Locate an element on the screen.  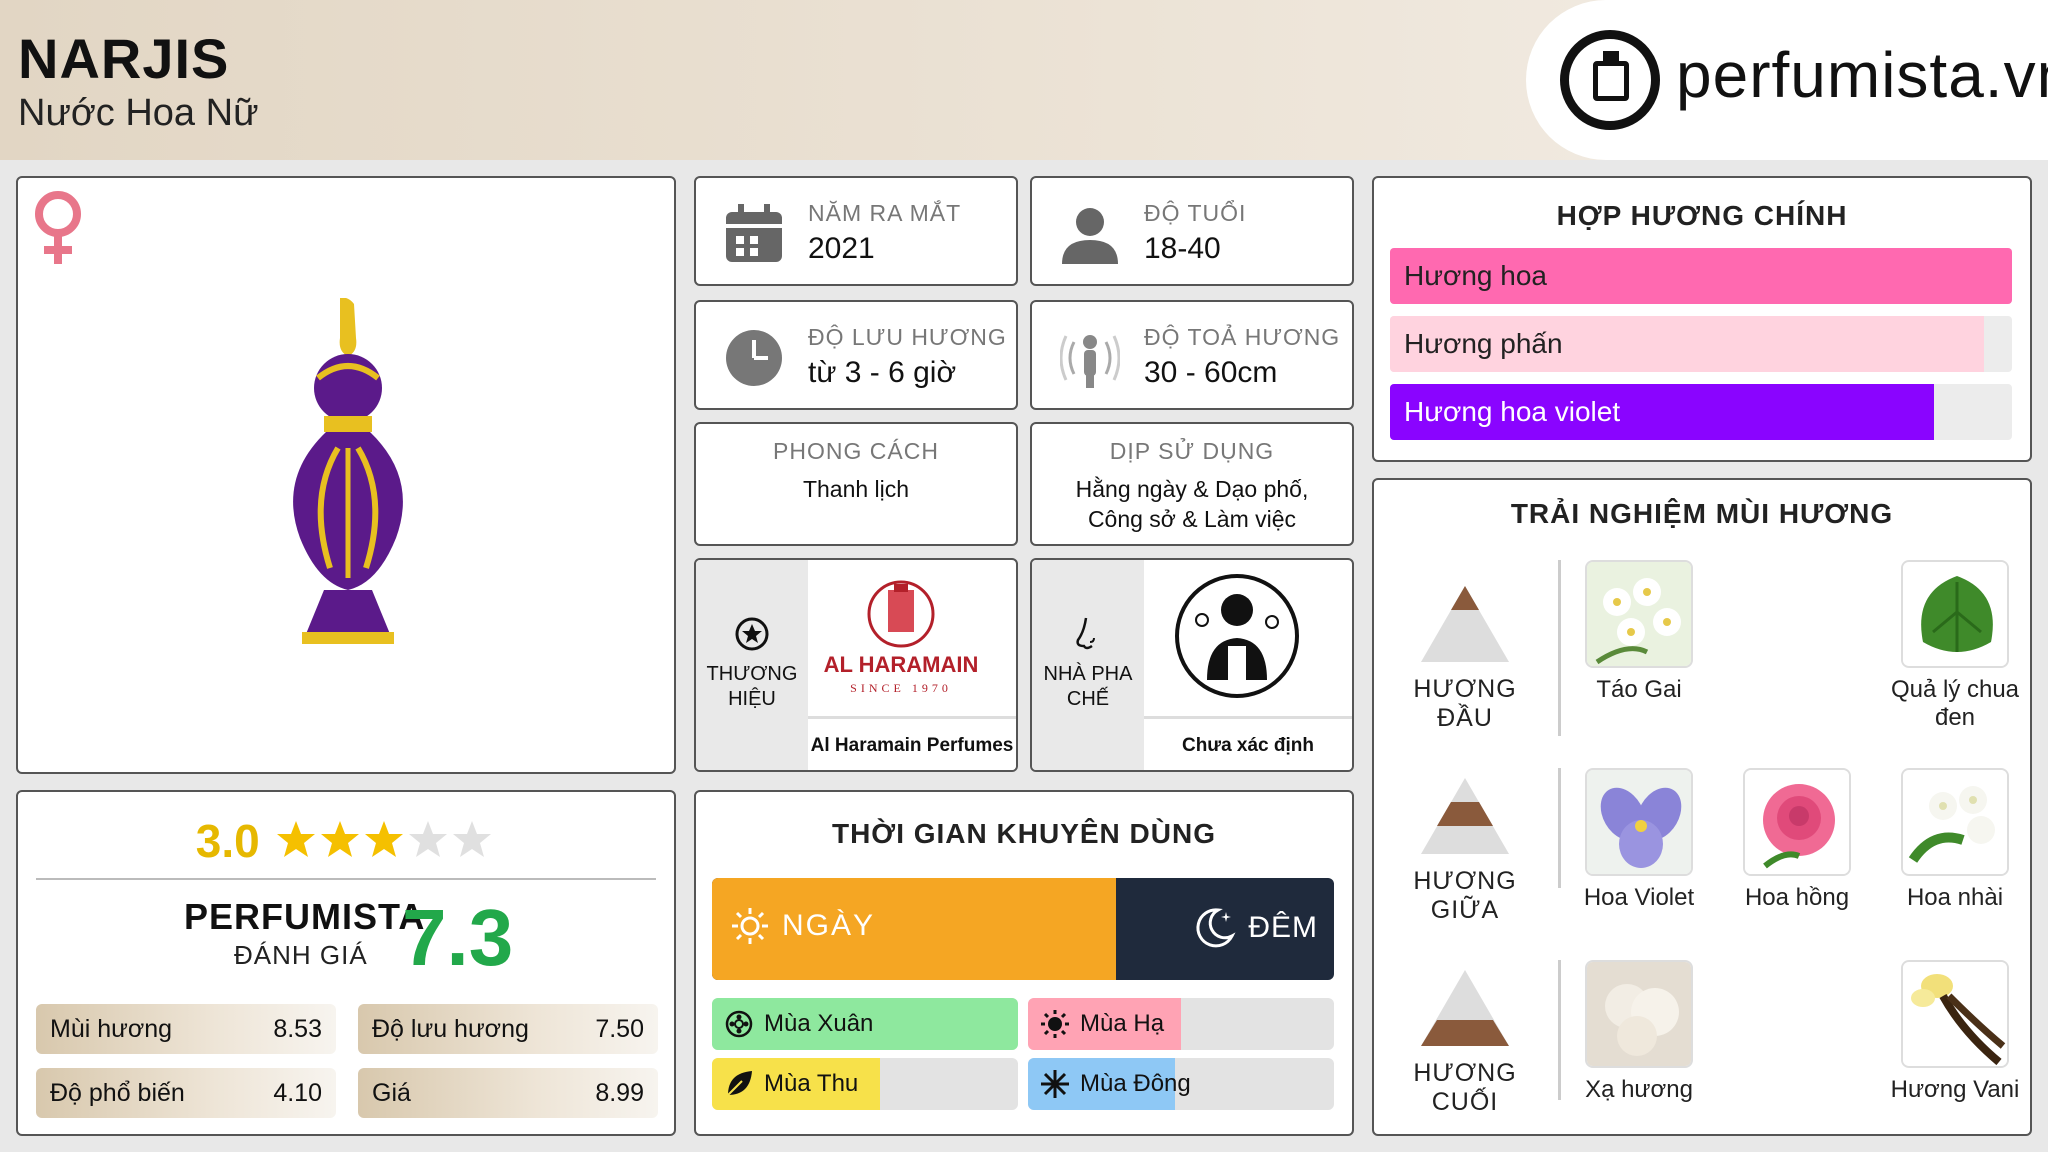
accord-violet: Hương hoa violet is located at coordinates (1701, 412).